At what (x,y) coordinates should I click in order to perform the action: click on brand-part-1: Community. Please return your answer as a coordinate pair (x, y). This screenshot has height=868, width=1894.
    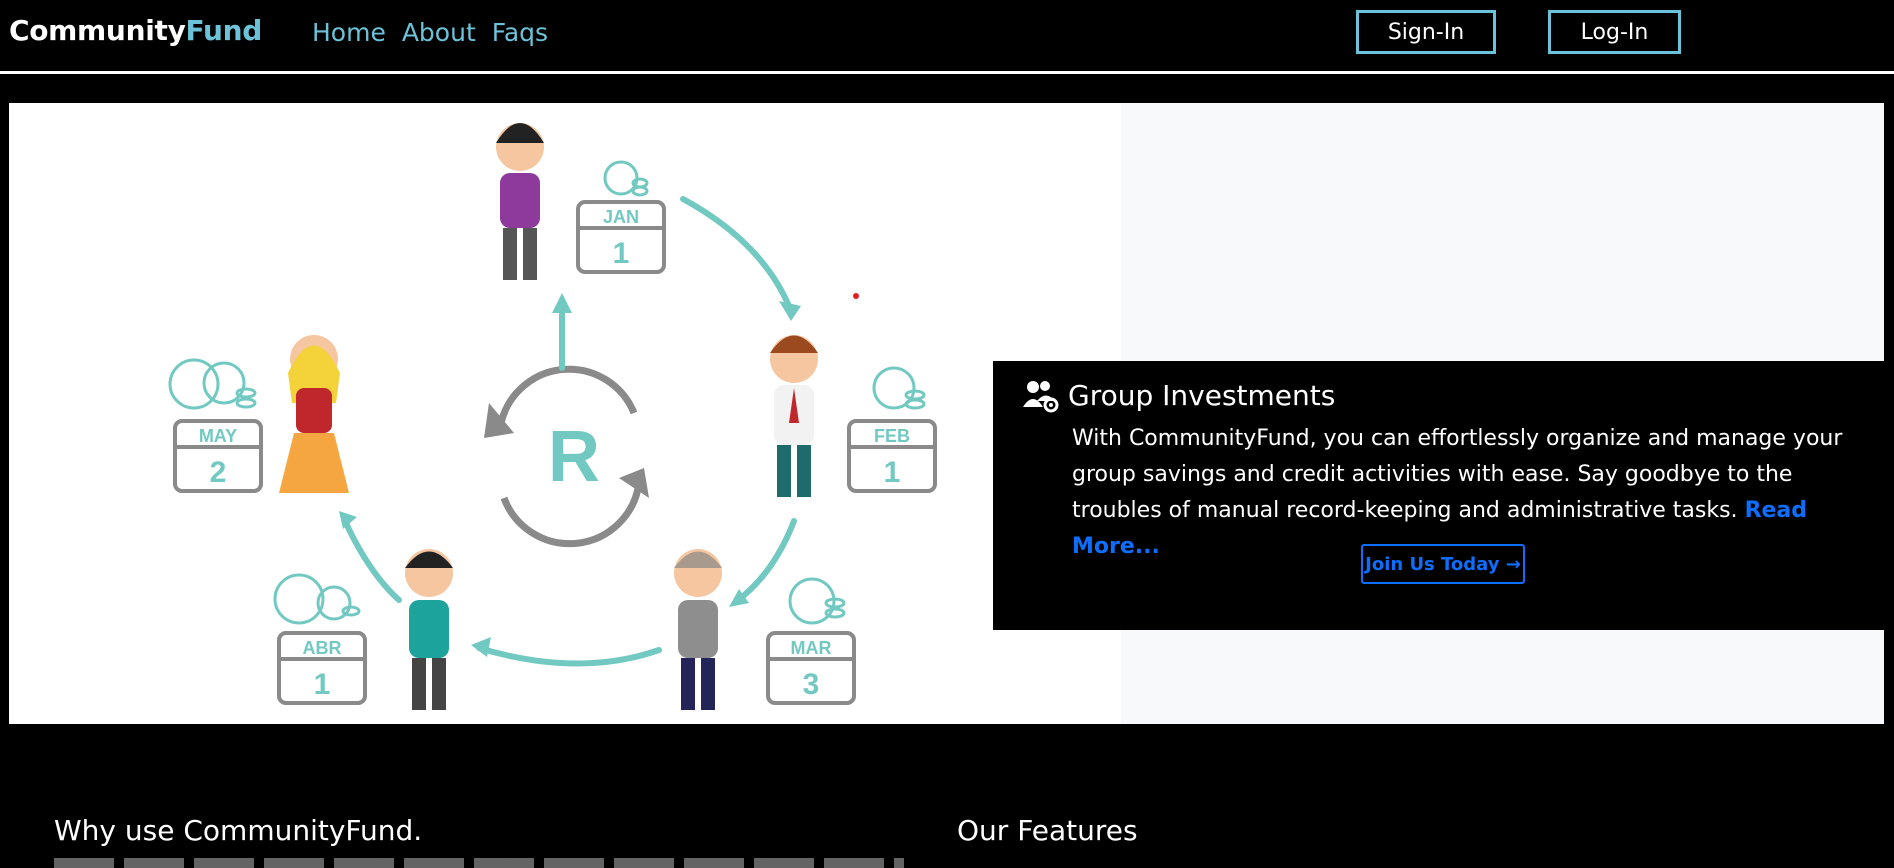
    Looking at the image, I should click on (97, 30).